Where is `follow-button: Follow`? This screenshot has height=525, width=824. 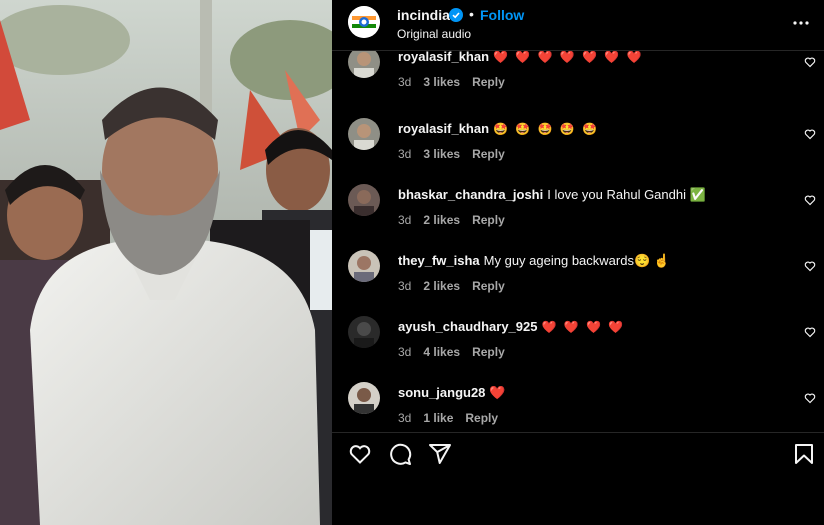 follow-button: Follow is located at coordinates (502, 15).